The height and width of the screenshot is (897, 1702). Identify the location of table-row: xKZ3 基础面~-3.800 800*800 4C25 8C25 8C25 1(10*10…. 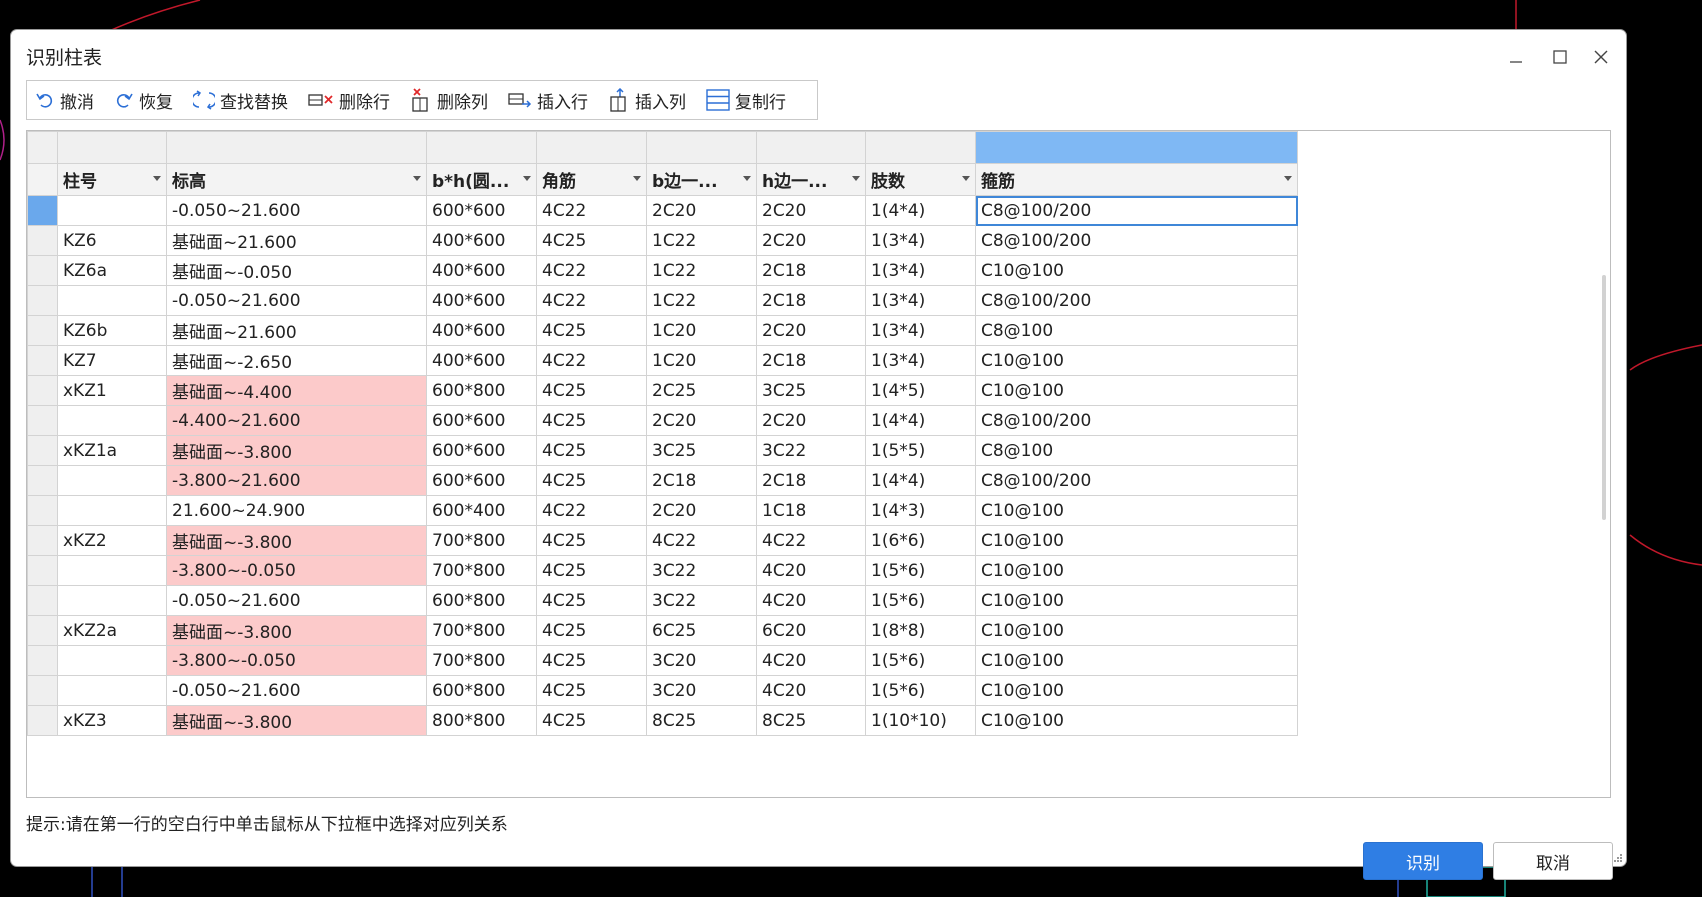
(662, 720).